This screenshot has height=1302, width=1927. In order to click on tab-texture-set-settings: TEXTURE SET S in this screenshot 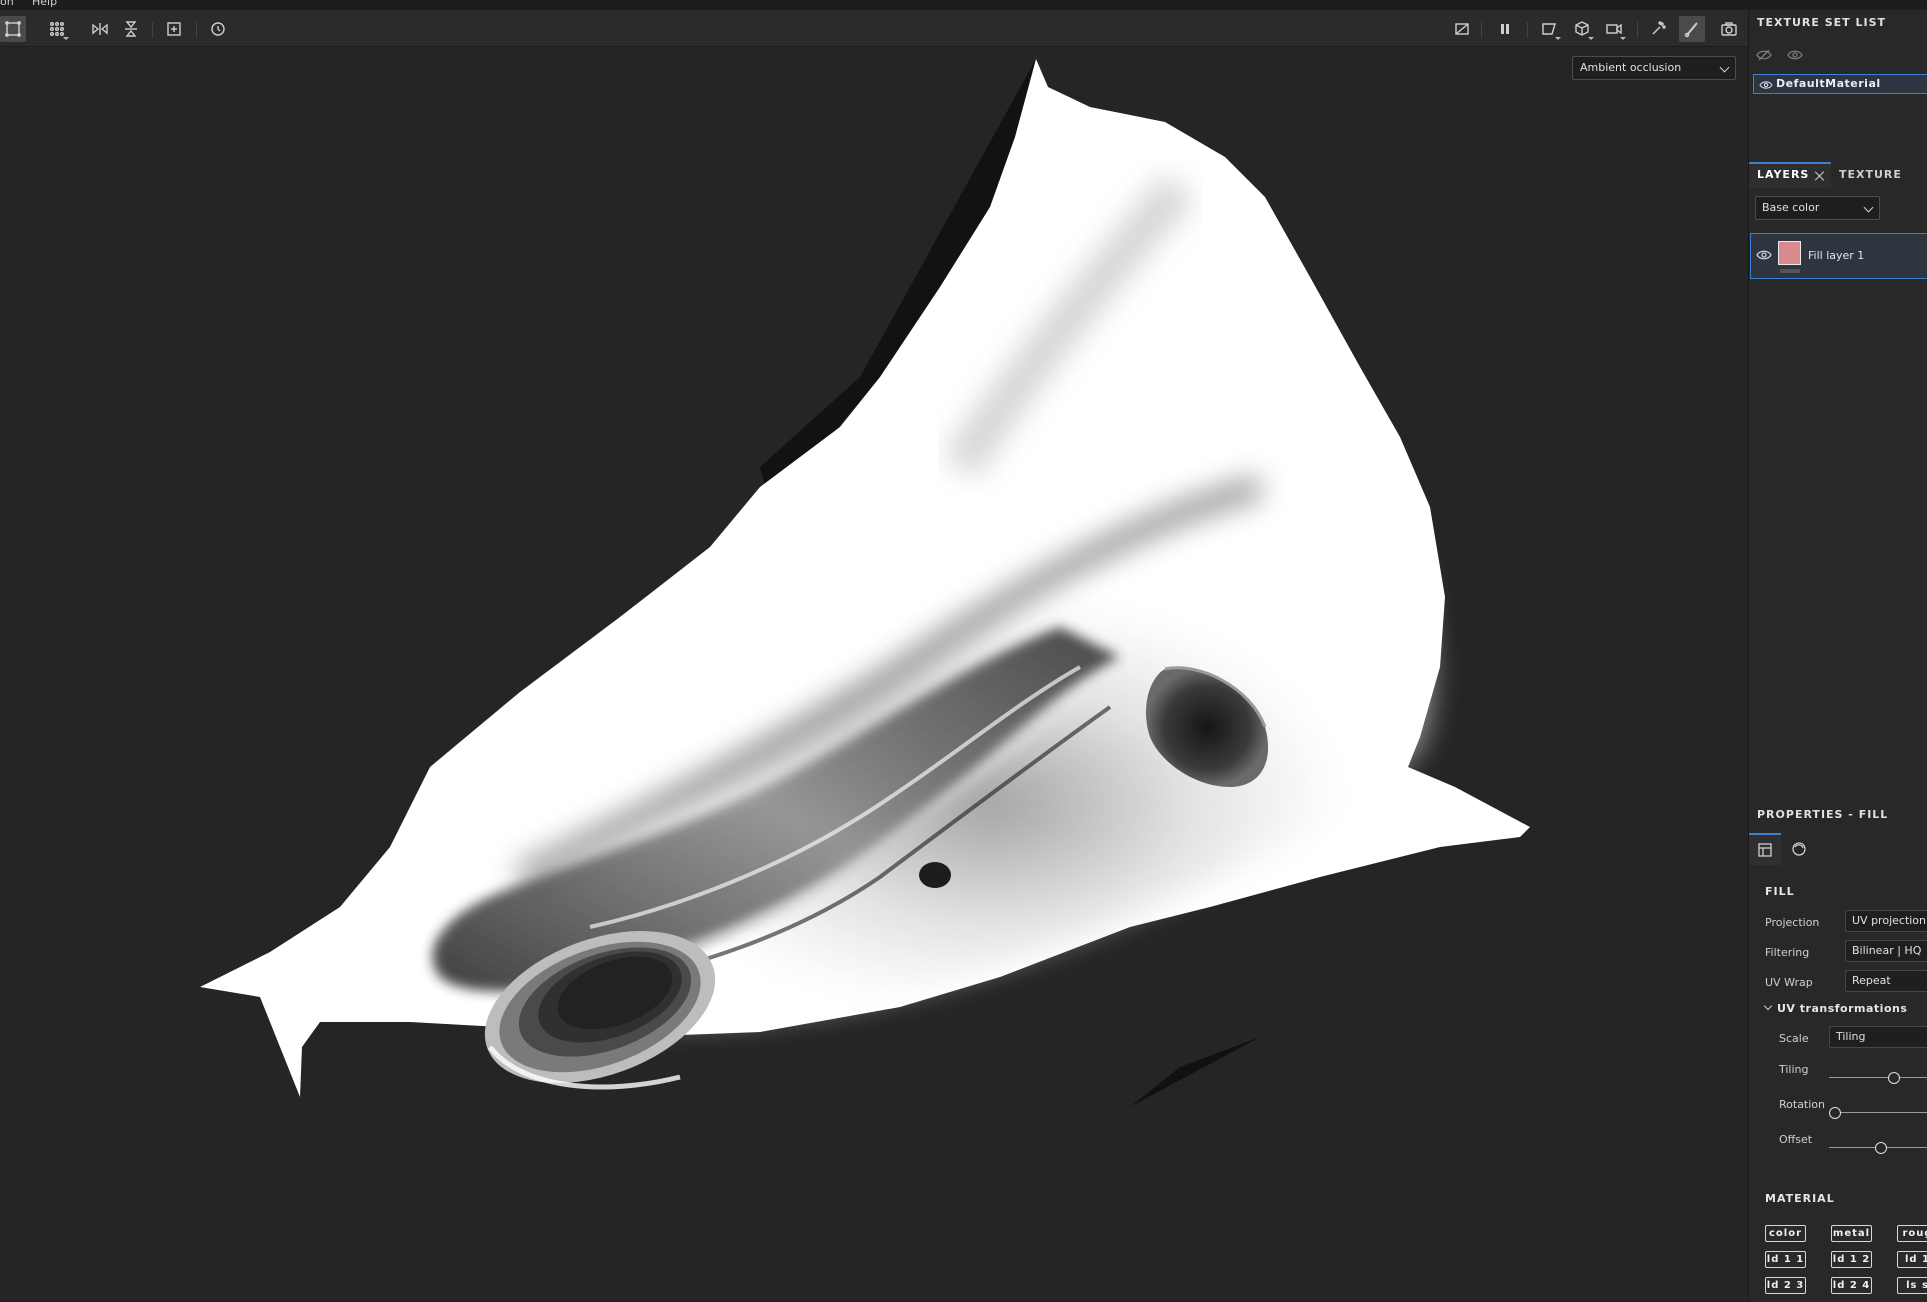, I will do `click(1879, 184)`.